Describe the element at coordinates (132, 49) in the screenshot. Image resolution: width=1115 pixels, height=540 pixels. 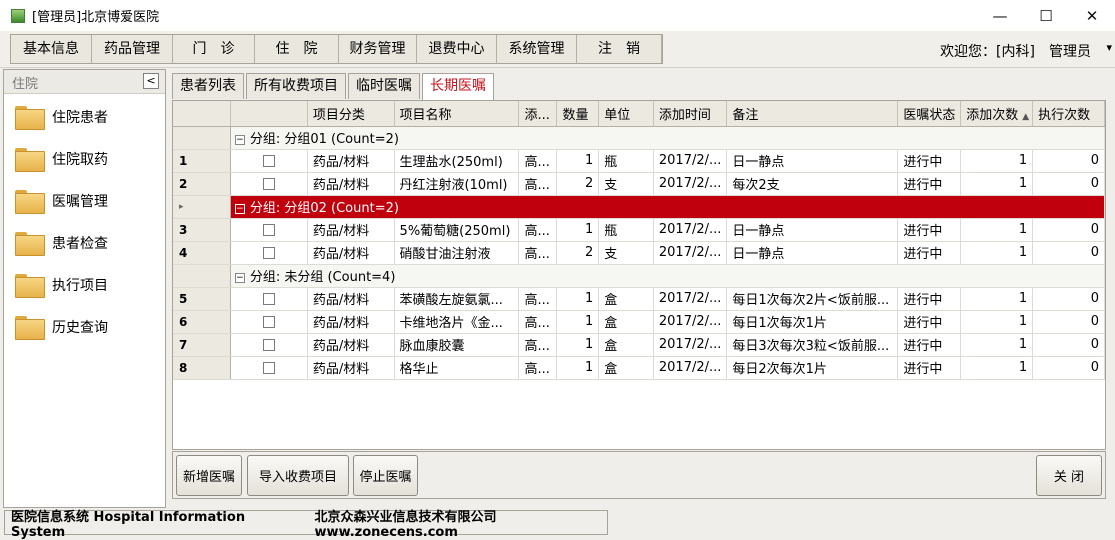
I see `menu-drug-management: 药品管理` at that location.